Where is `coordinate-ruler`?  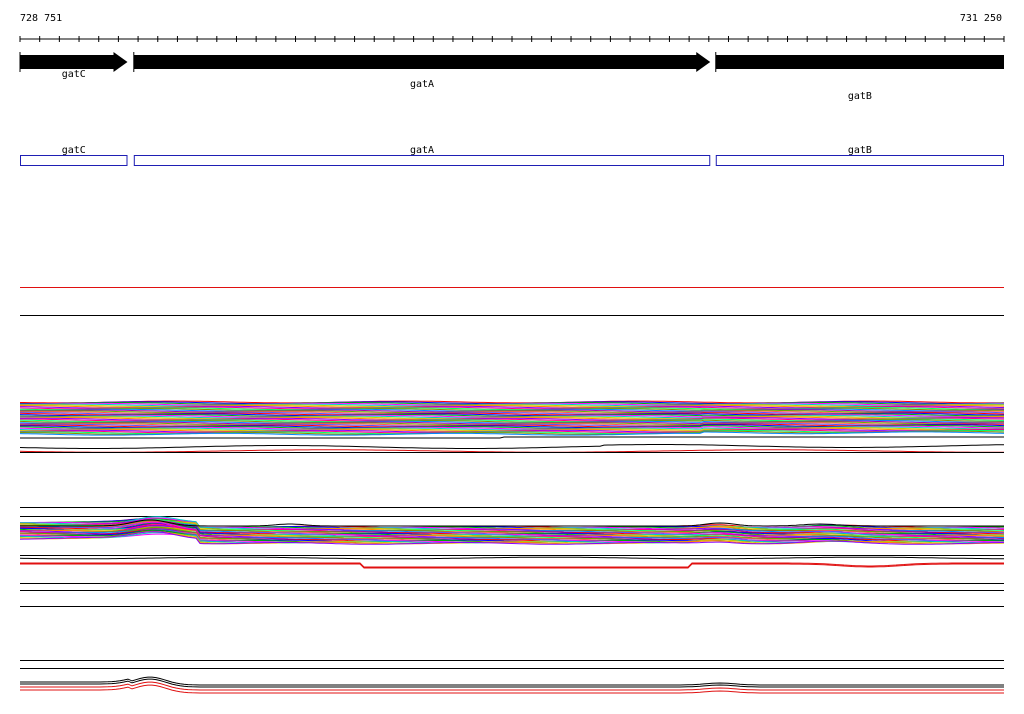 coordinate-ruler is located at coordinates (512, 39).